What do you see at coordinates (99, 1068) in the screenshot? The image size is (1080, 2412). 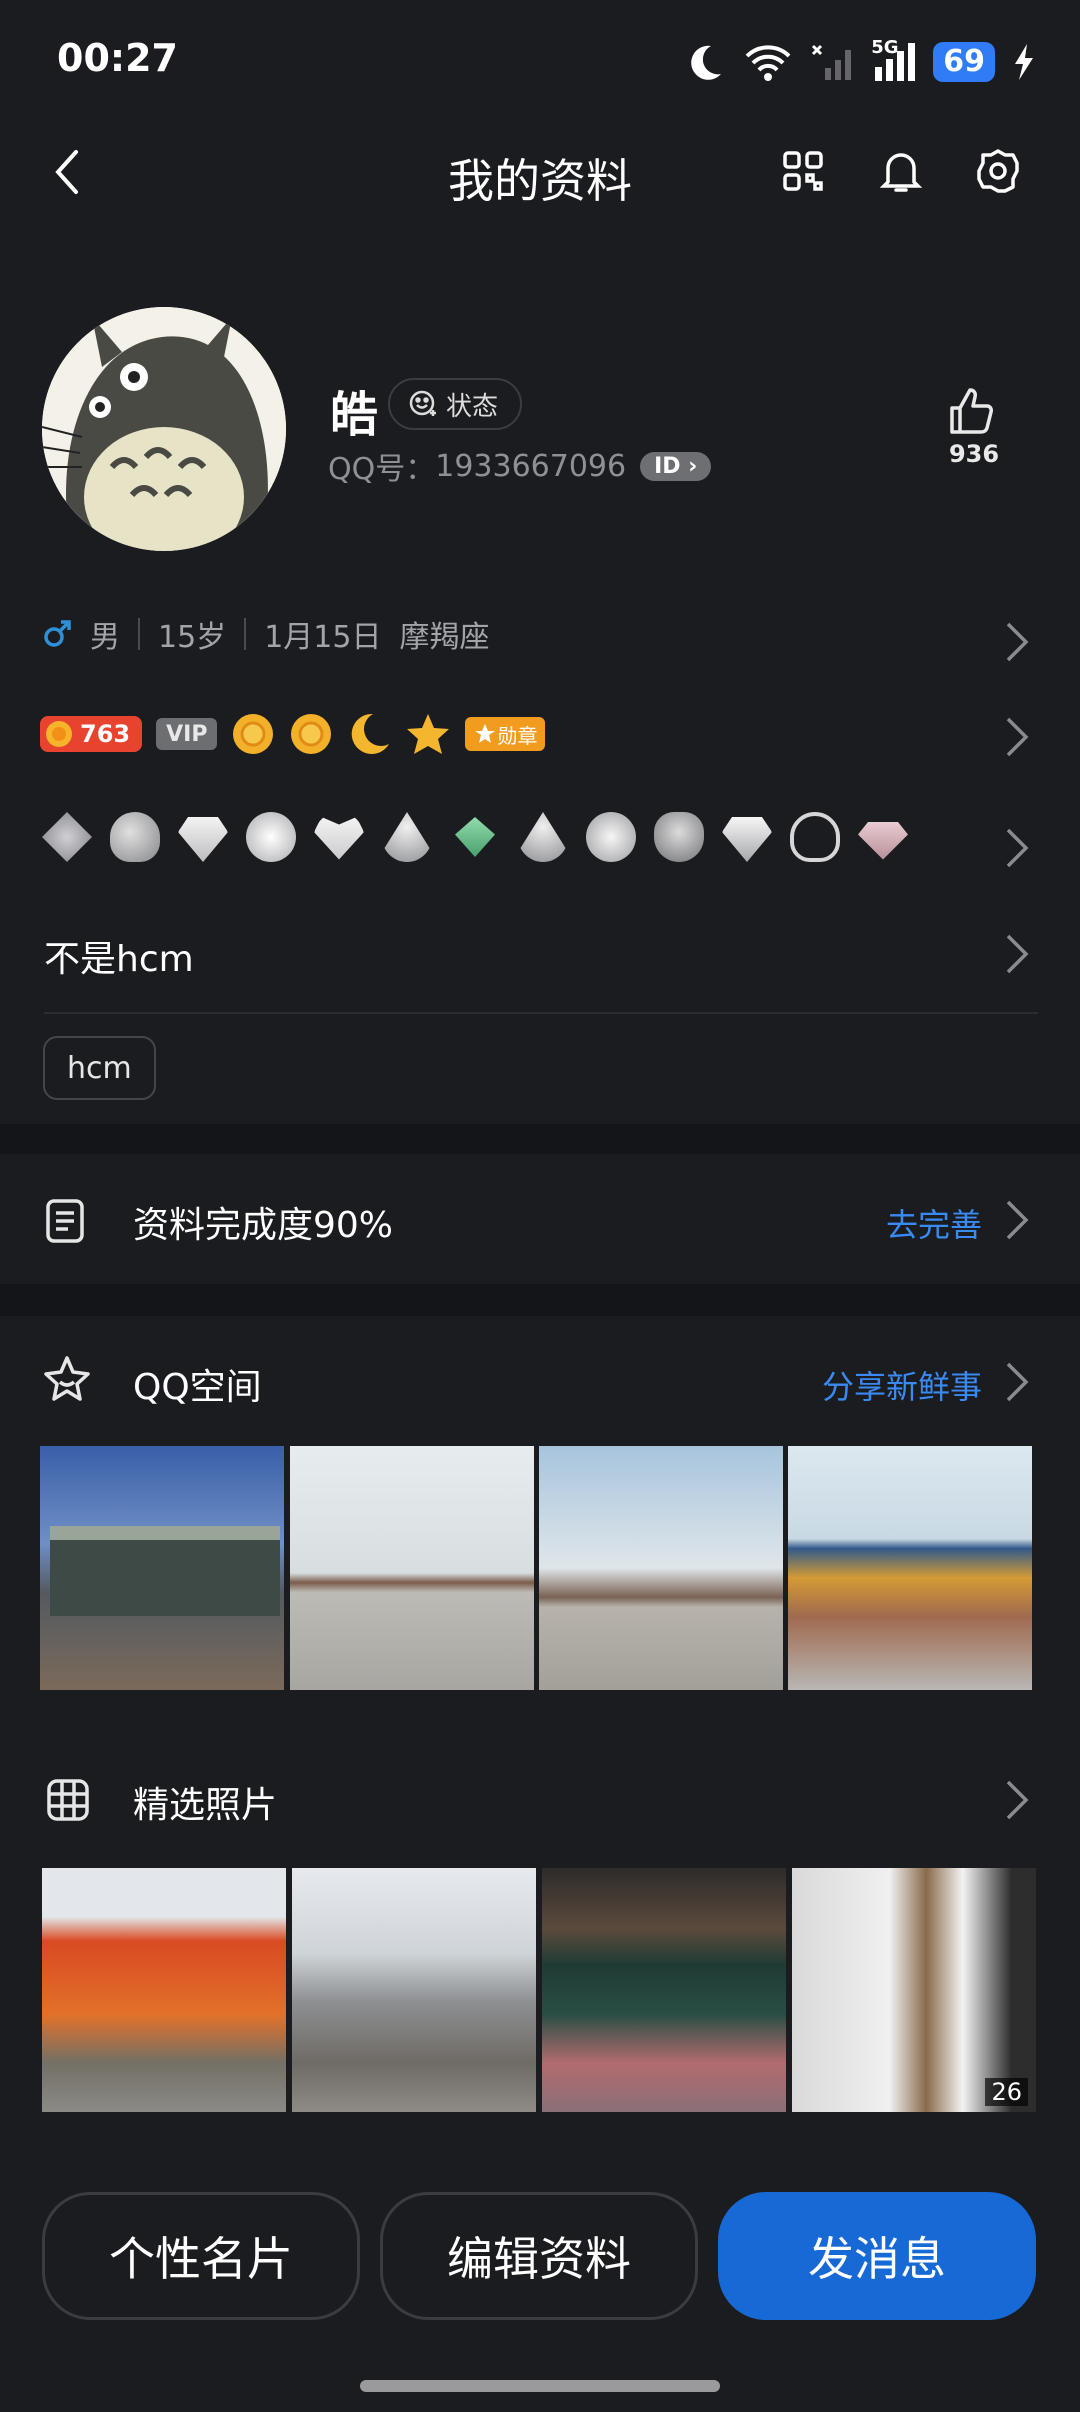 I see `profile-tag: hcm` at bounding box center [99, 1068].